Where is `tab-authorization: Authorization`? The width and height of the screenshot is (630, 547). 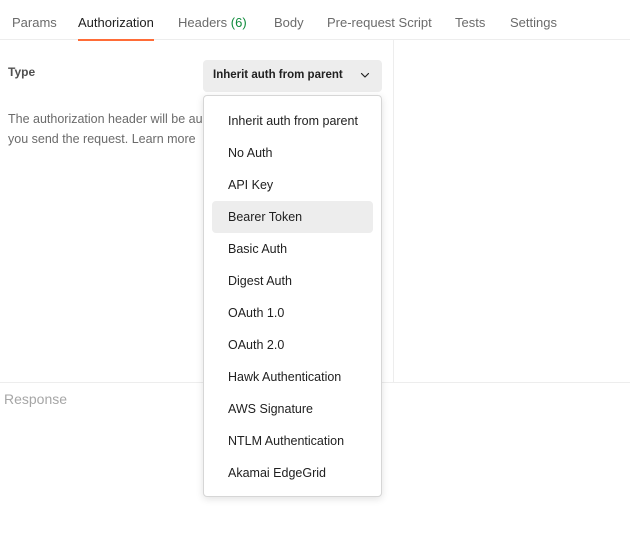
tab-authorization: Authorization is located at coordinates (116, 20).